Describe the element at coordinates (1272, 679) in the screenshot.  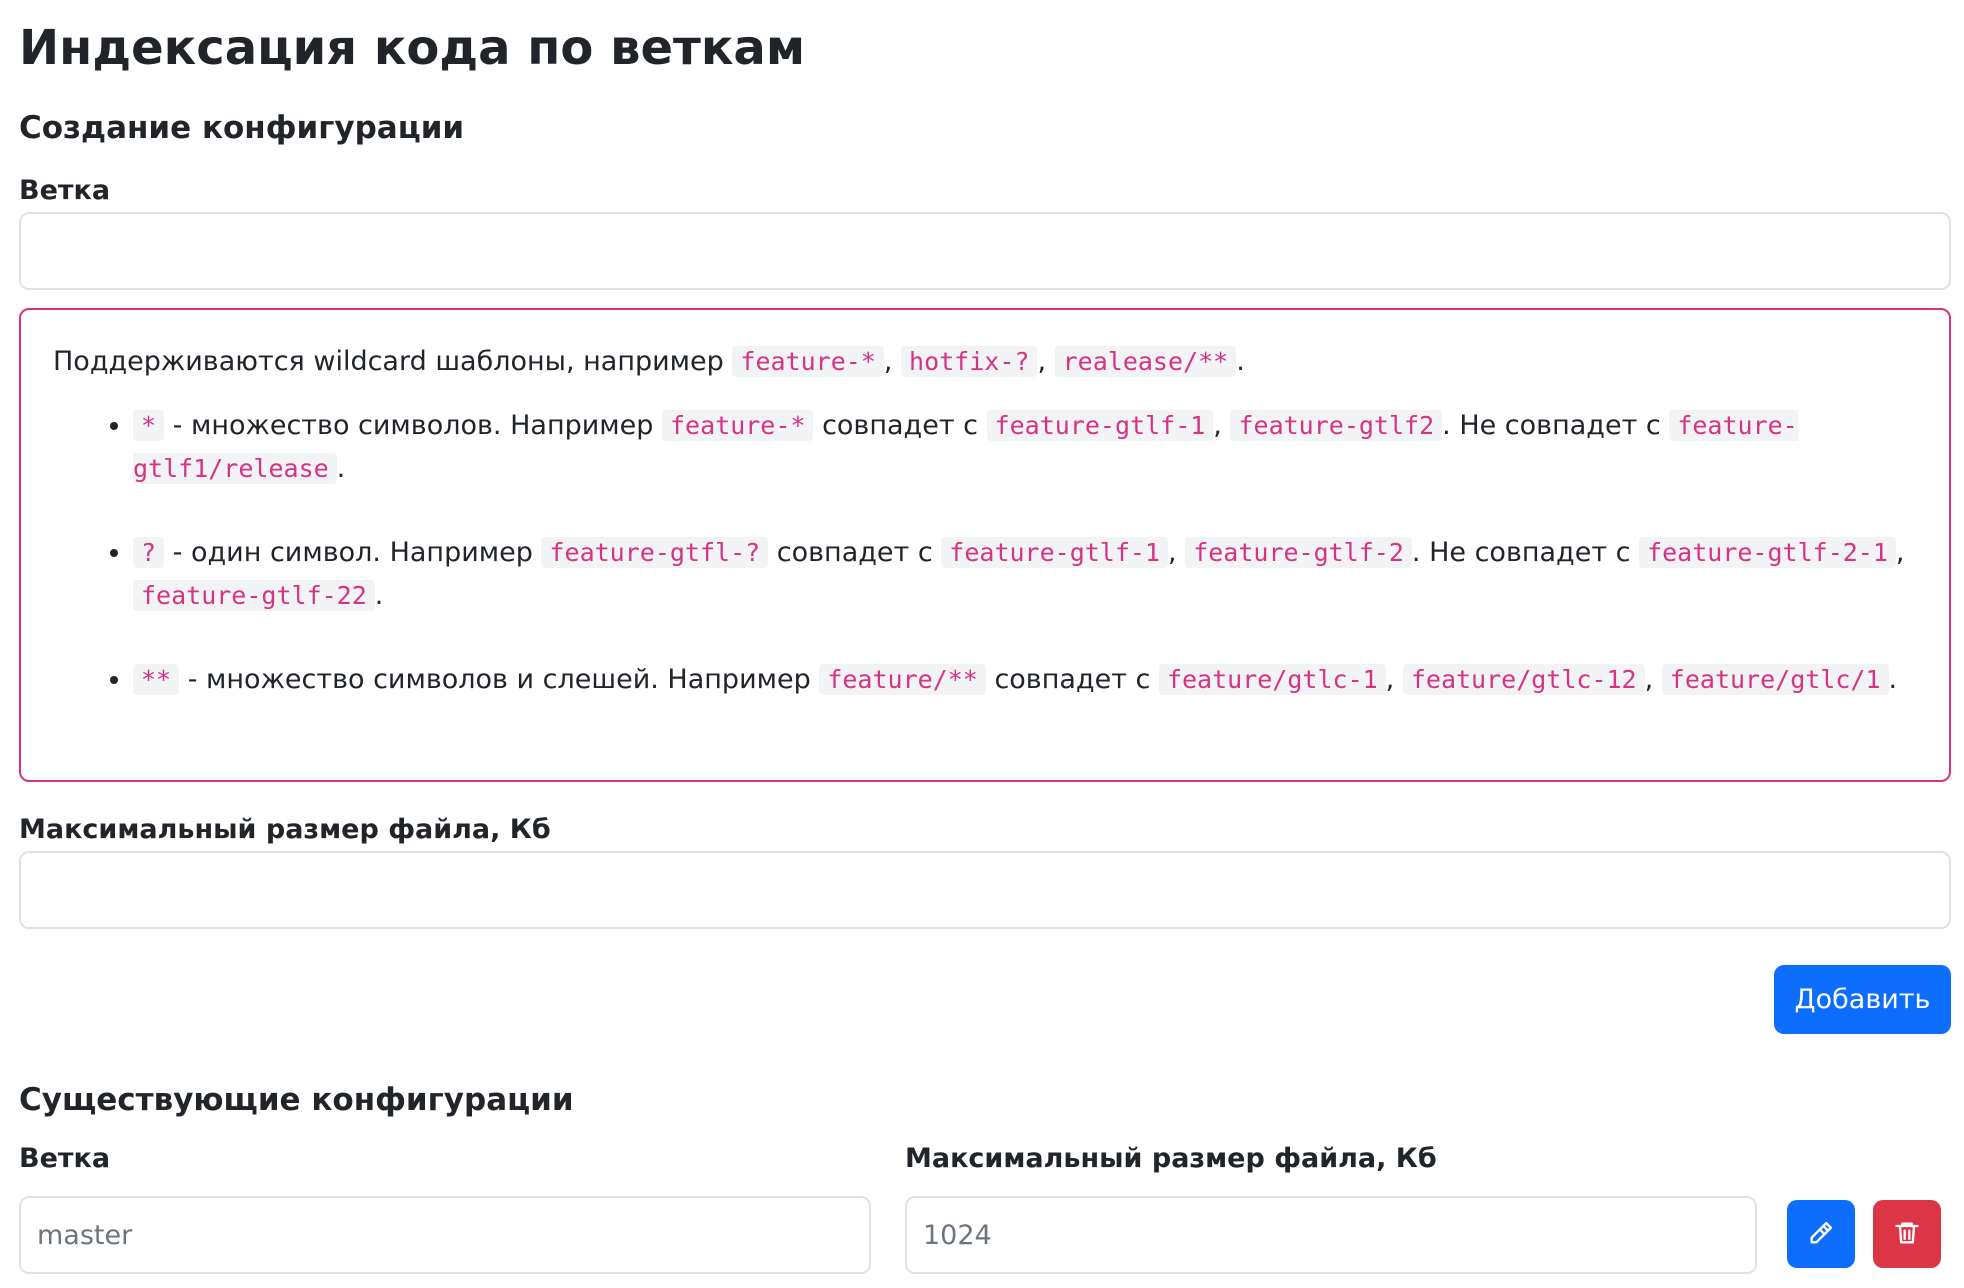
I see `code-match: feature/gtlc-1` at that location.